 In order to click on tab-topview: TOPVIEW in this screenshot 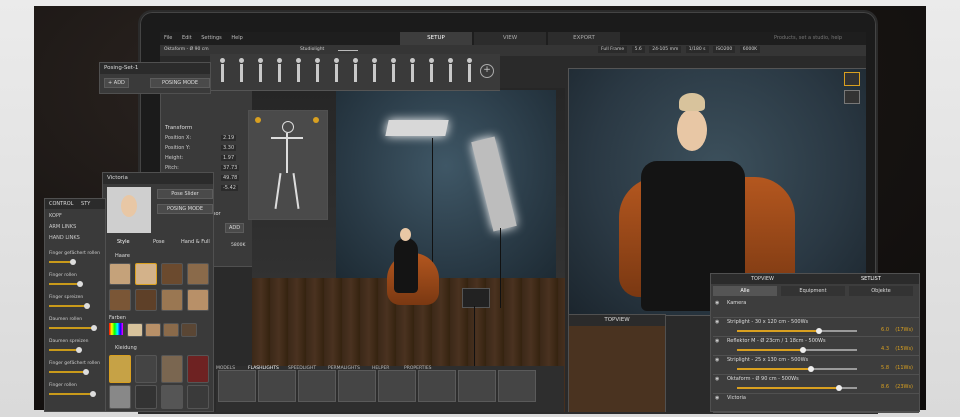, I will do `click(762, 279)`.